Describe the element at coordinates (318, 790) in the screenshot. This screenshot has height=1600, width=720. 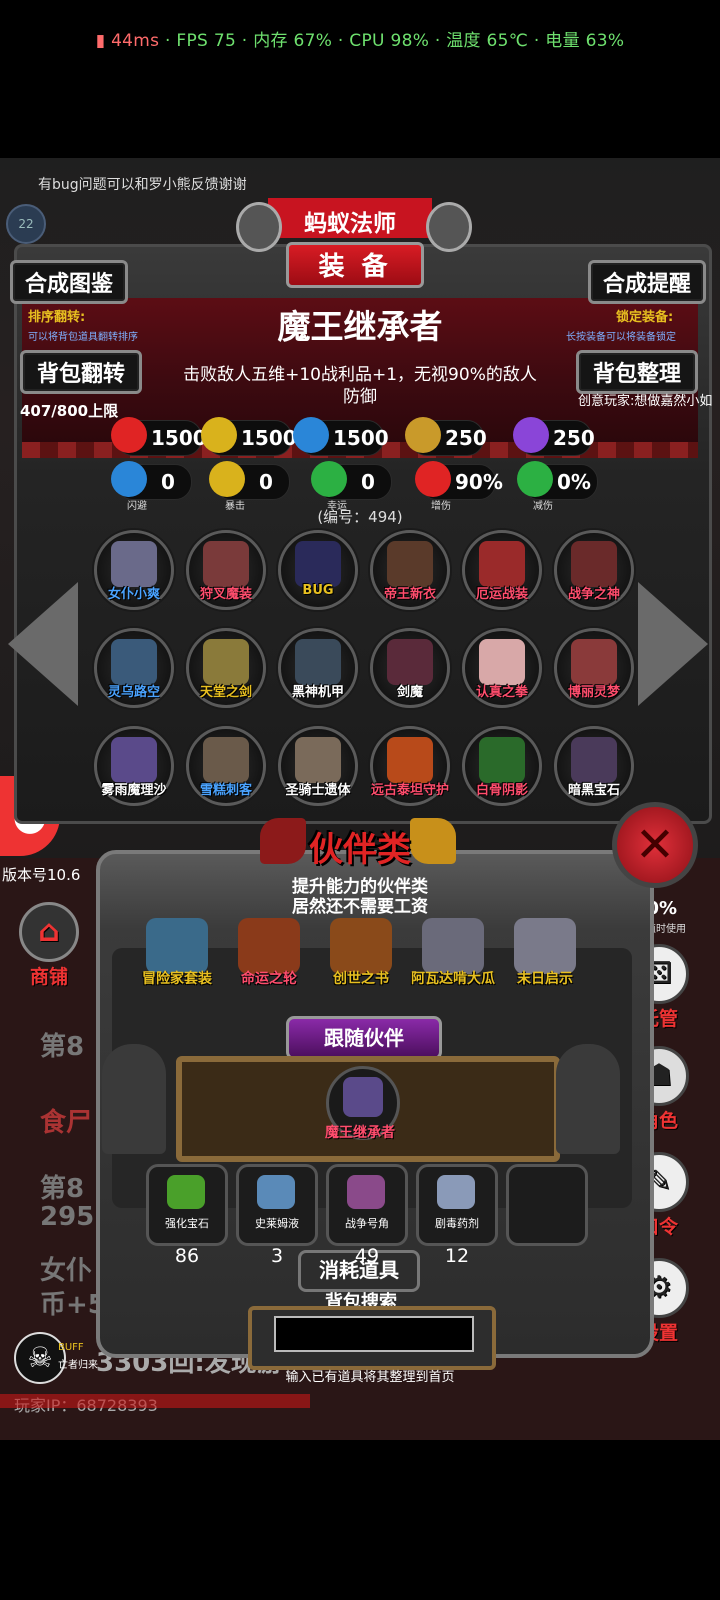
I see `equipment-name: 圣骑士遗体` at that location.